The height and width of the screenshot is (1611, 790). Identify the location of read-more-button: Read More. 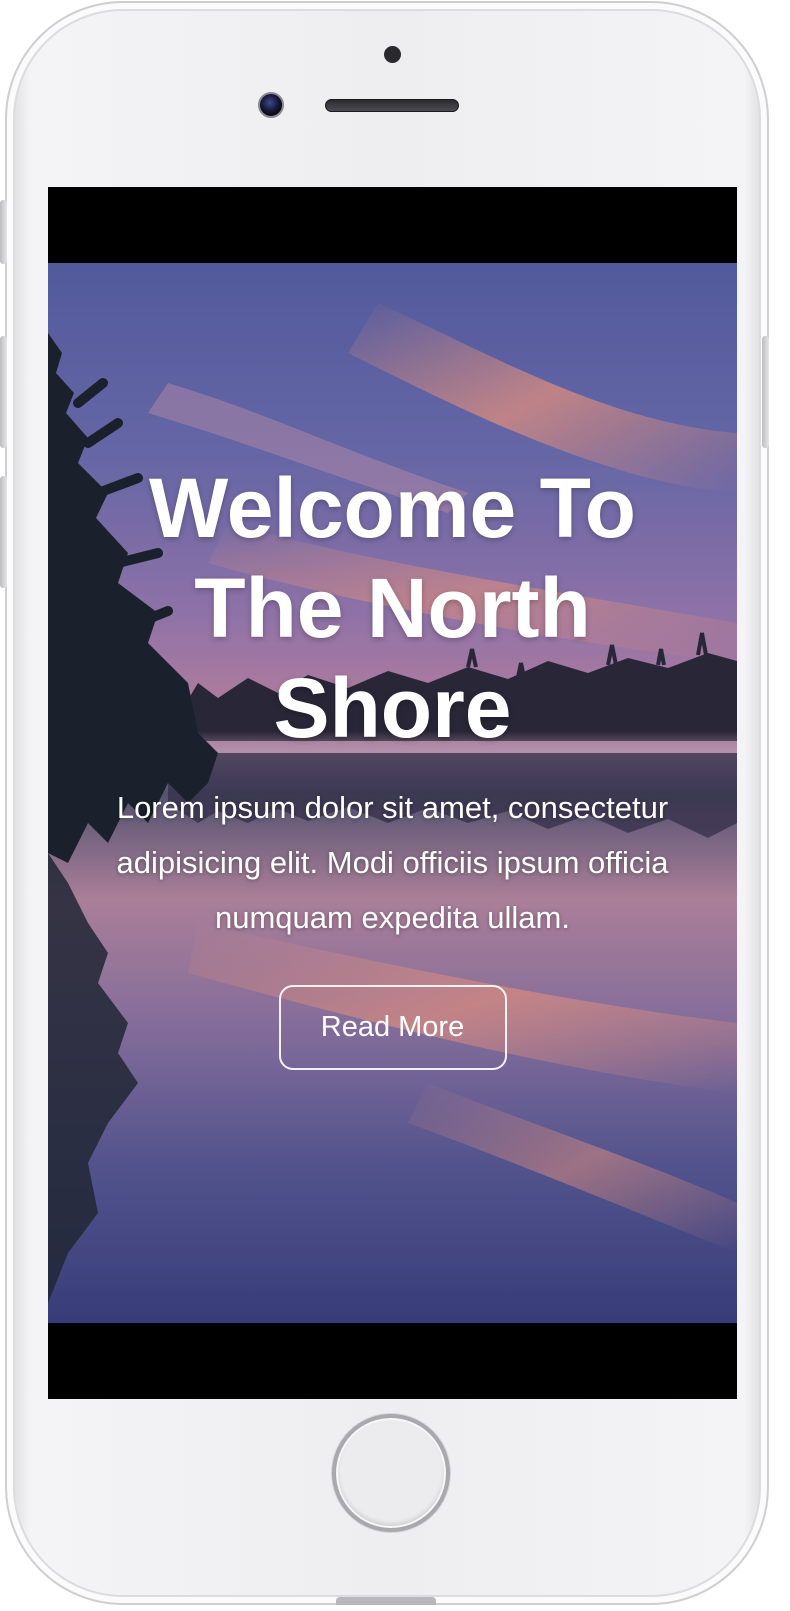
(392, 1027).